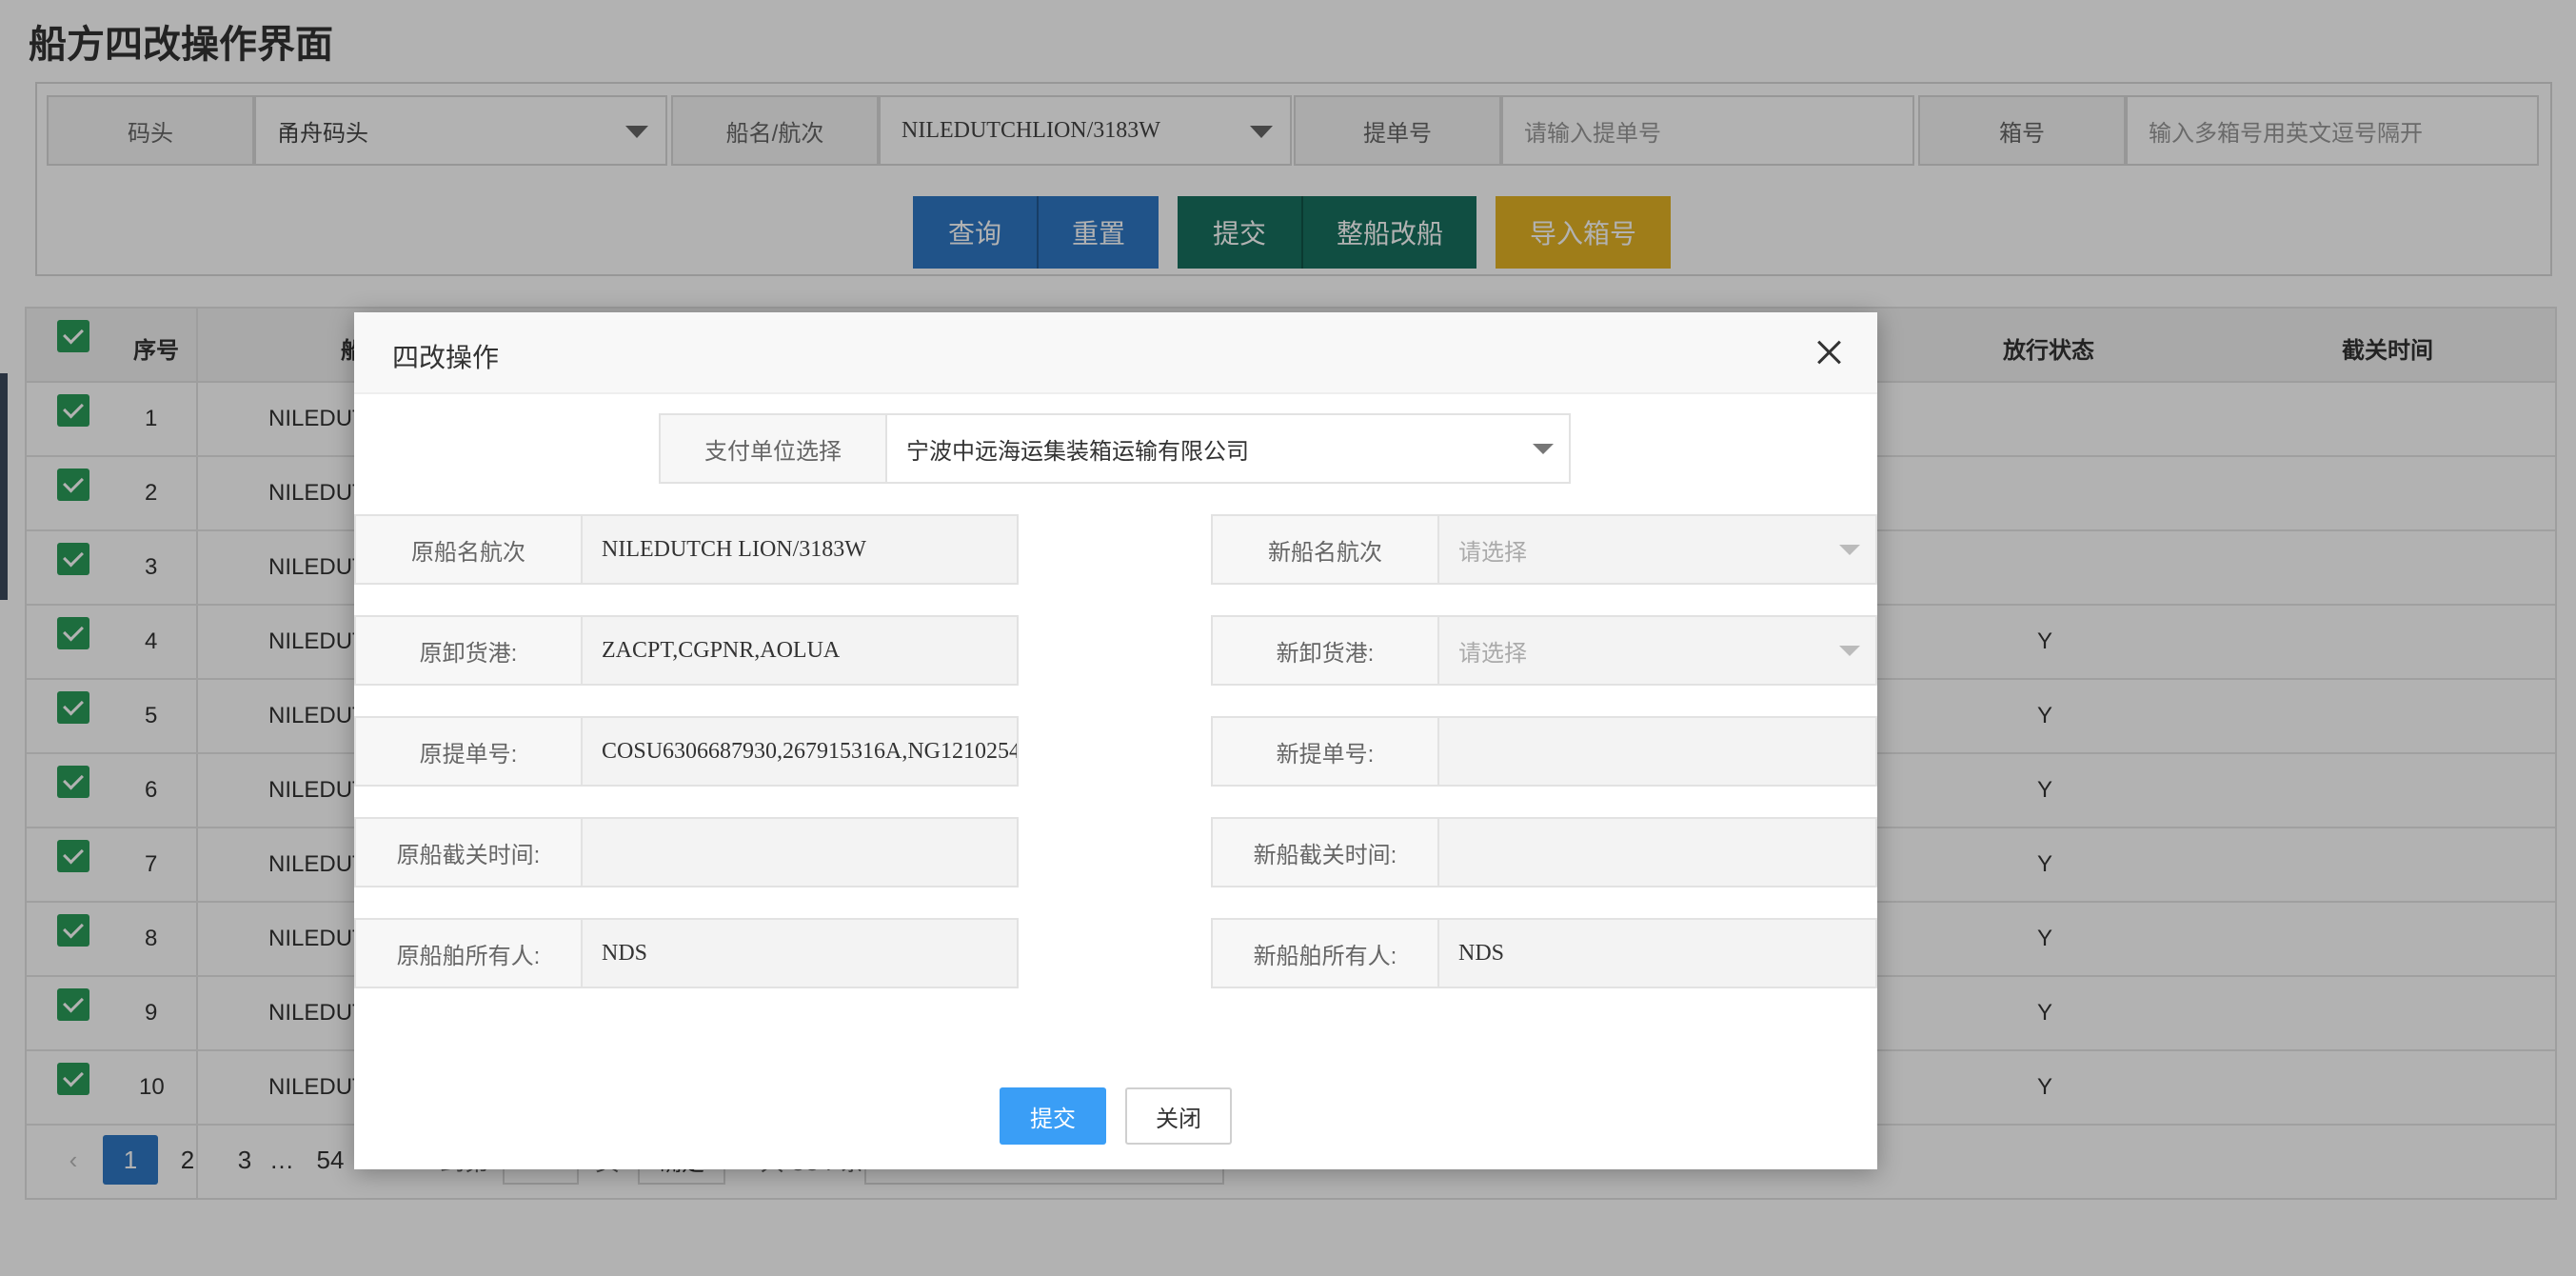 Image resolution: width=2576 pixels, height=1276 pixels. I want to click on new-cutoff-label: 新船截关时间:, so click(1325, 852).